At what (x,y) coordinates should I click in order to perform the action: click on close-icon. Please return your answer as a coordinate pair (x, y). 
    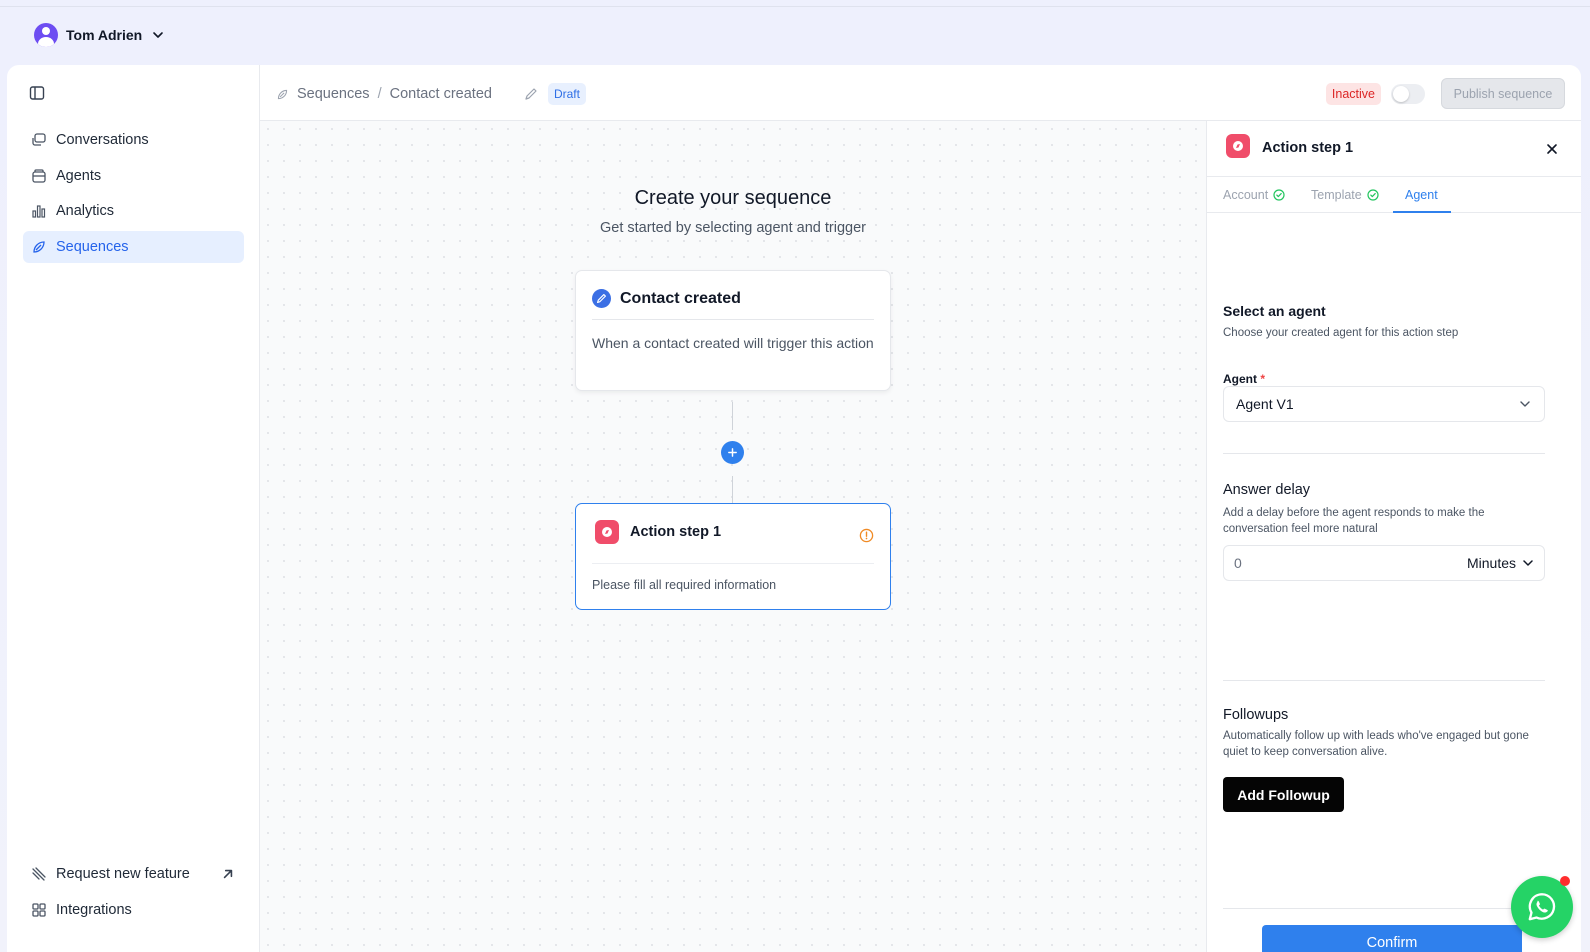
    Looking at the image, I should click on (1552, 149).